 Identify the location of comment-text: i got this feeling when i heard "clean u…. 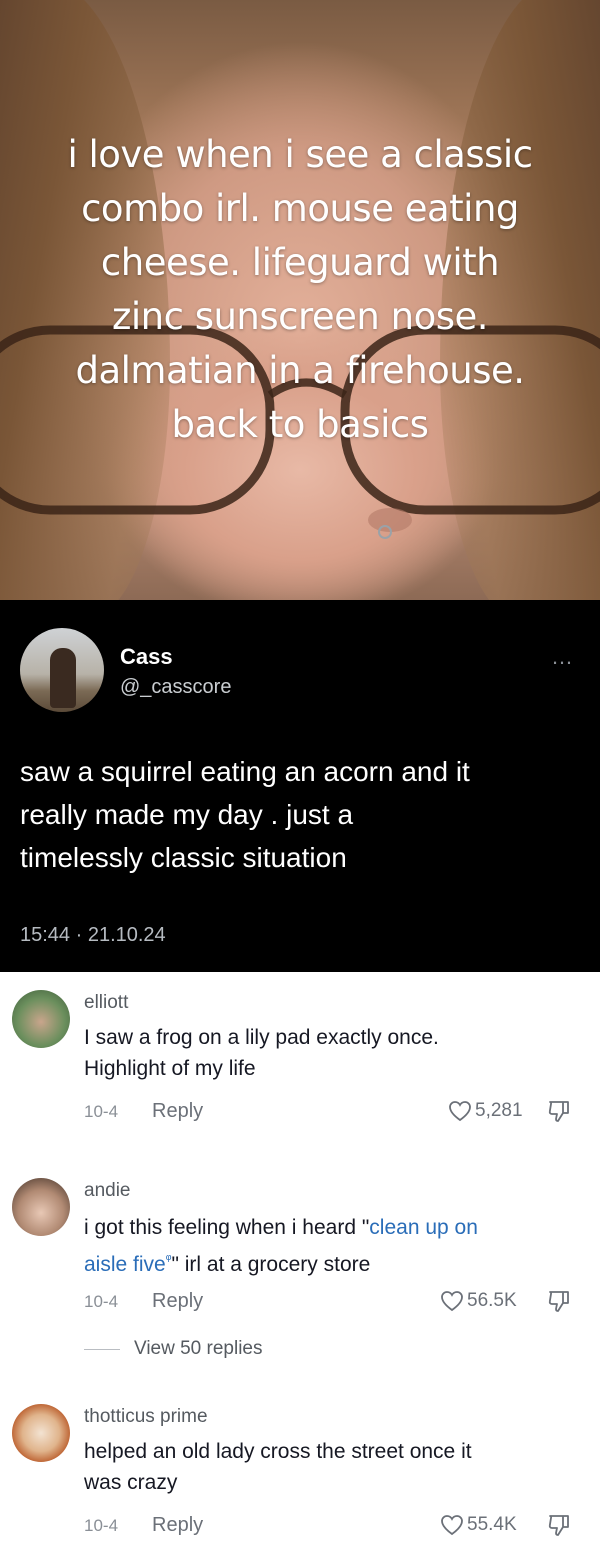
(334, 1246).